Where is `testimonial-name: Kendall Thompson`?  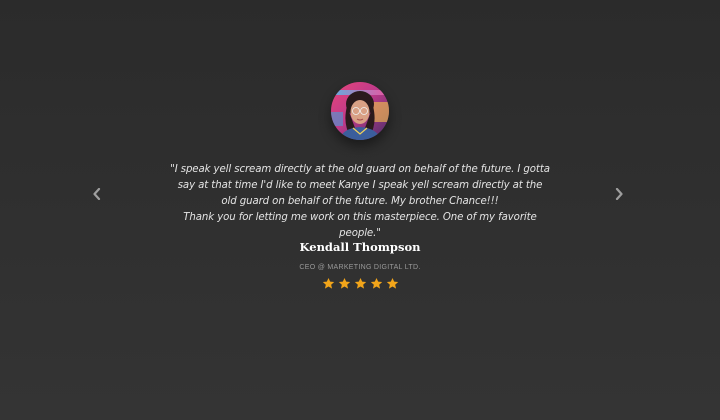
testimonial-name: Kendall Thompson is located at coordinates (360, 247).